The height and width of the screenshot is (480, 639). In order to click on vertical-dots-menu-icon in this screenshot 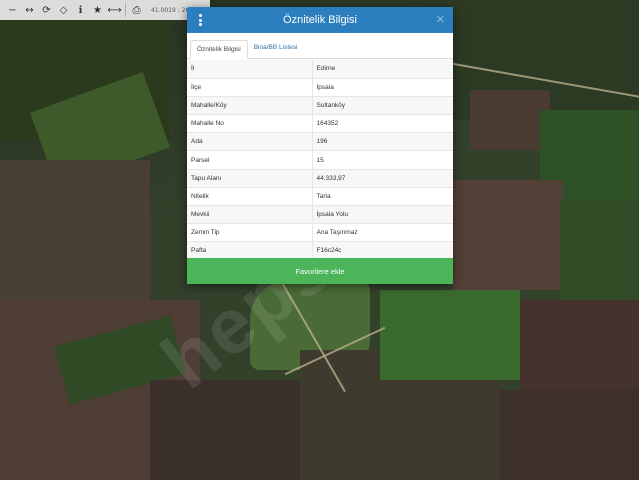, I will do `click(200, 20)`.